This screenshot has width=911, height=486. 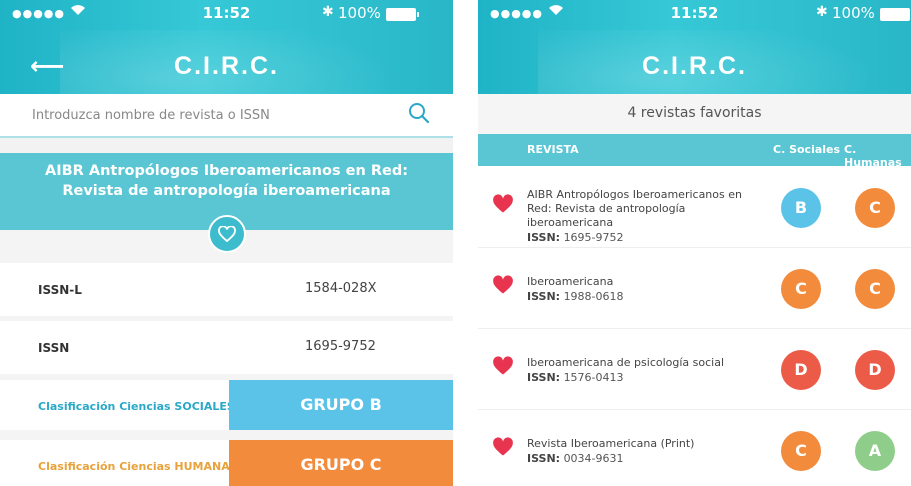 What do you see at coordinates (553, 149) in the screenshot?
I see `column-header-journal: REVISTA` at bounding box center [553, 149].